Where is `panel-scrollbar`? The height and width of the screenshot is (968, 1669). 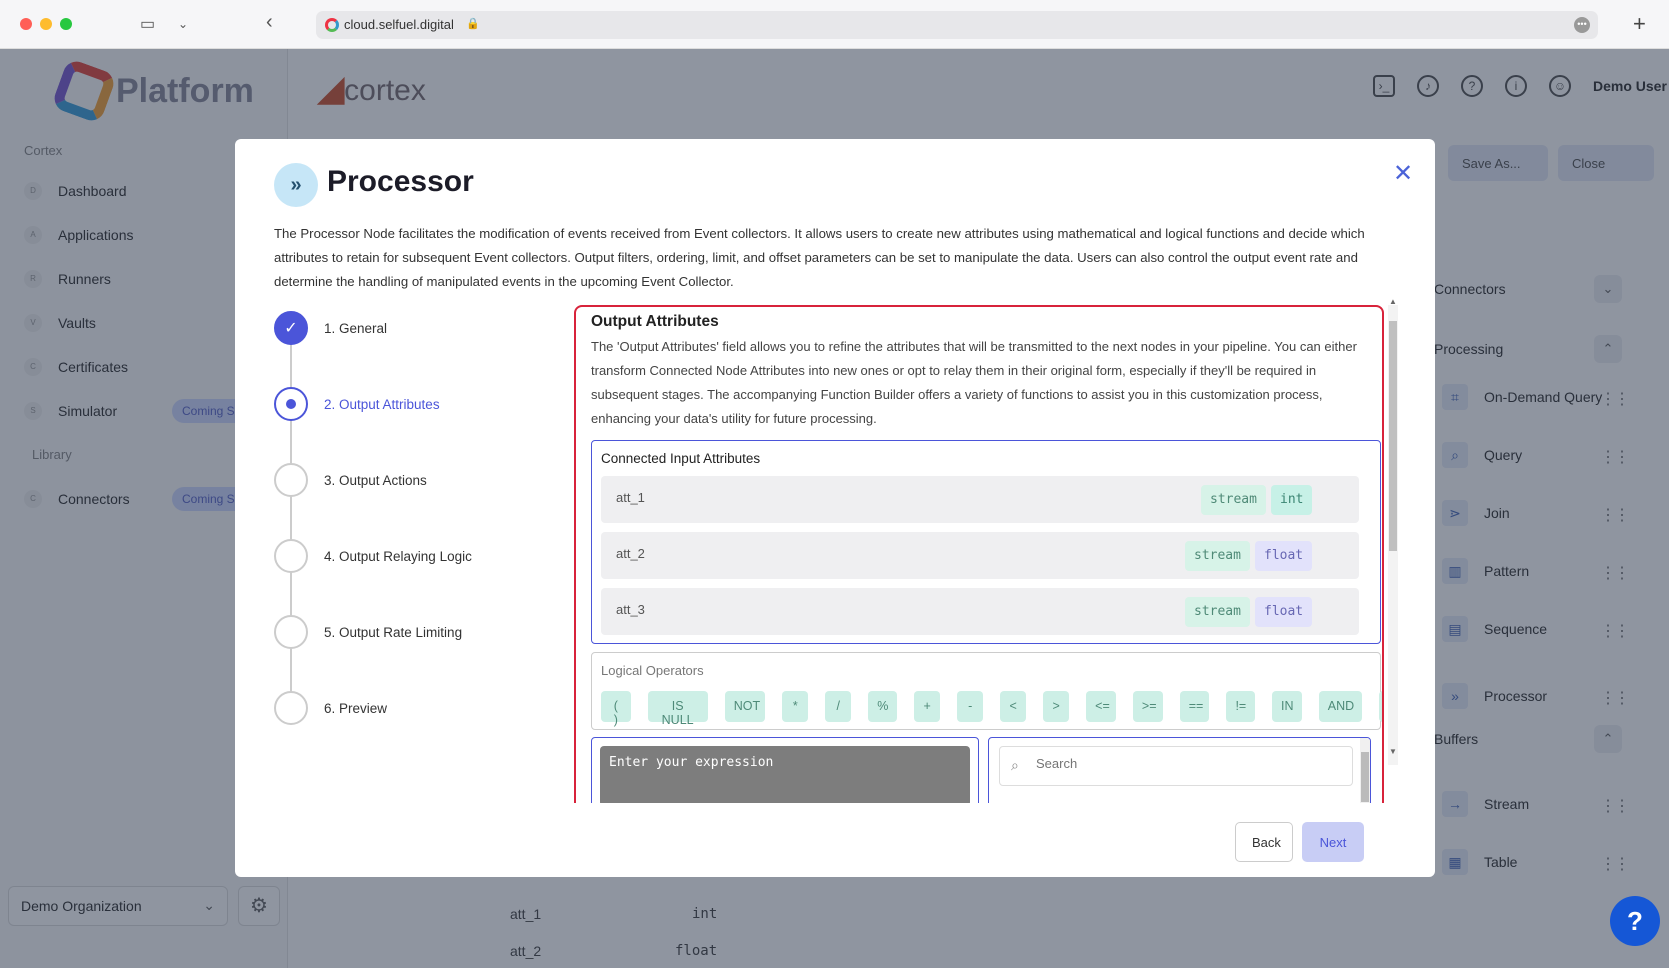
panel-scrollbar is located at coordinates (1393, 535).